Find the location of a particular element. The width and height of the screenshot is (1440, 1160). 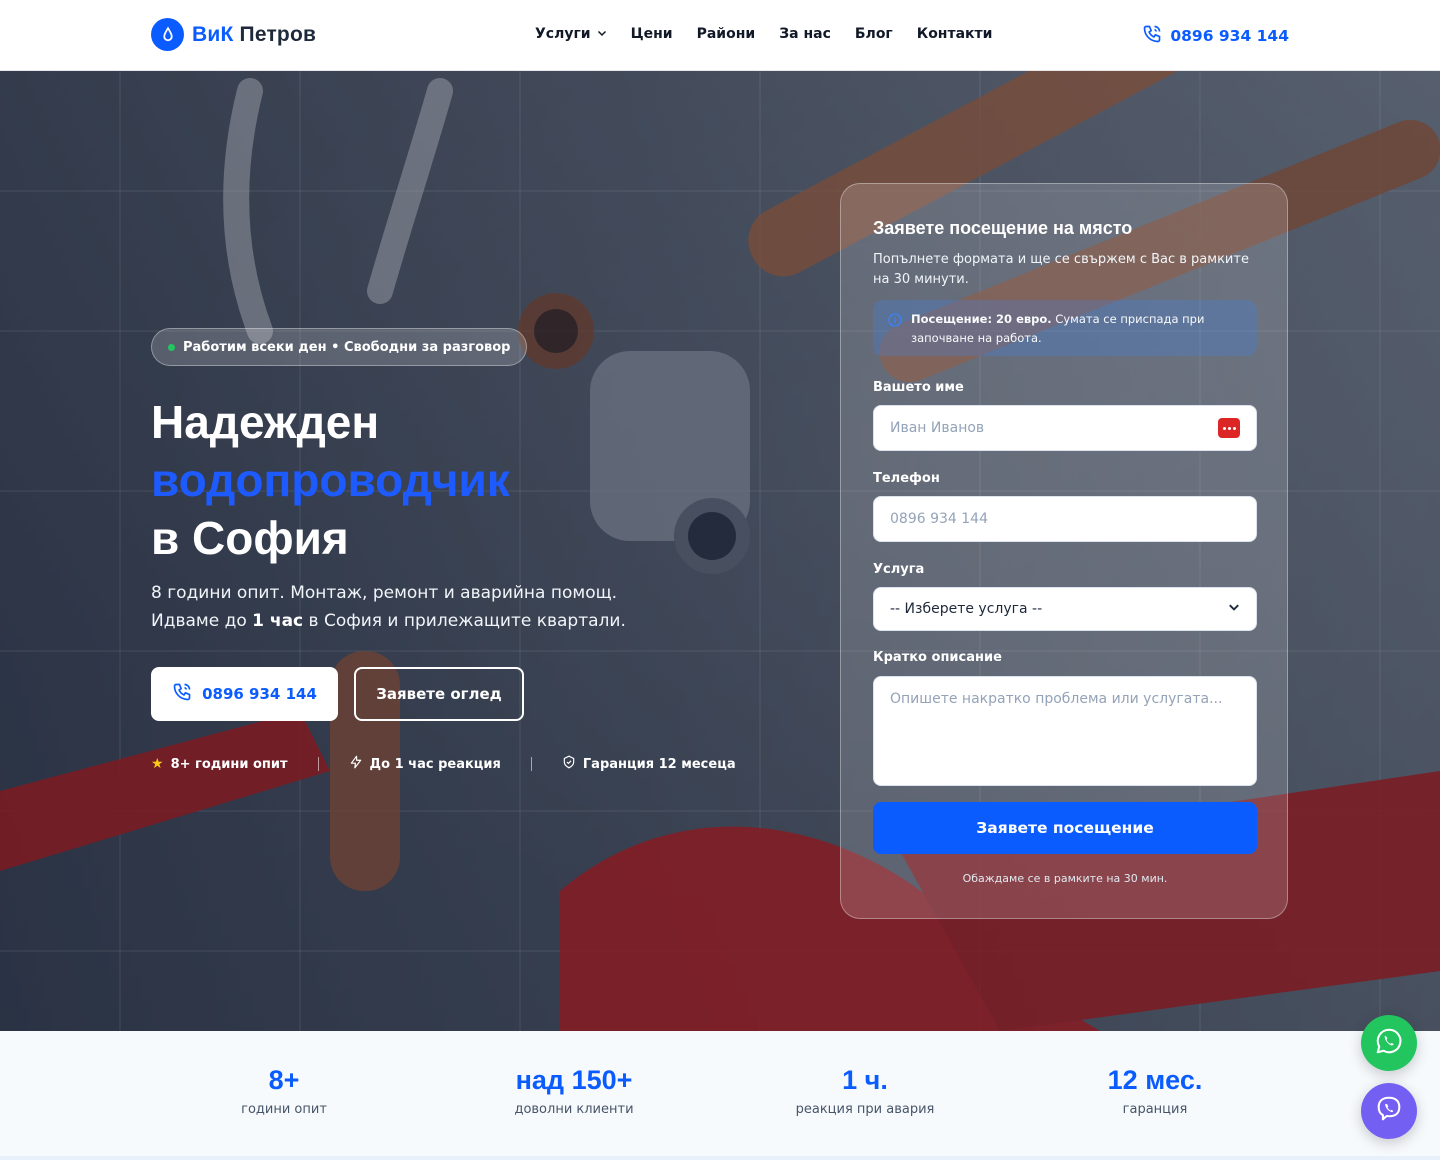

nav-label: Контакти is located at coordinates (954, 34).